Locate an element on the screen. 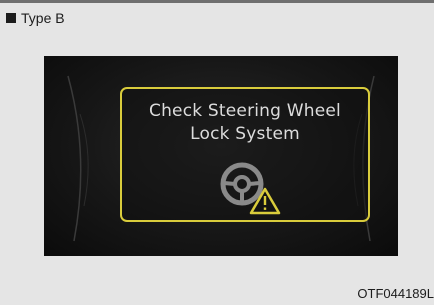 This screenshot has height=305, width=434. top-rule is located at coordinates (217, 1).